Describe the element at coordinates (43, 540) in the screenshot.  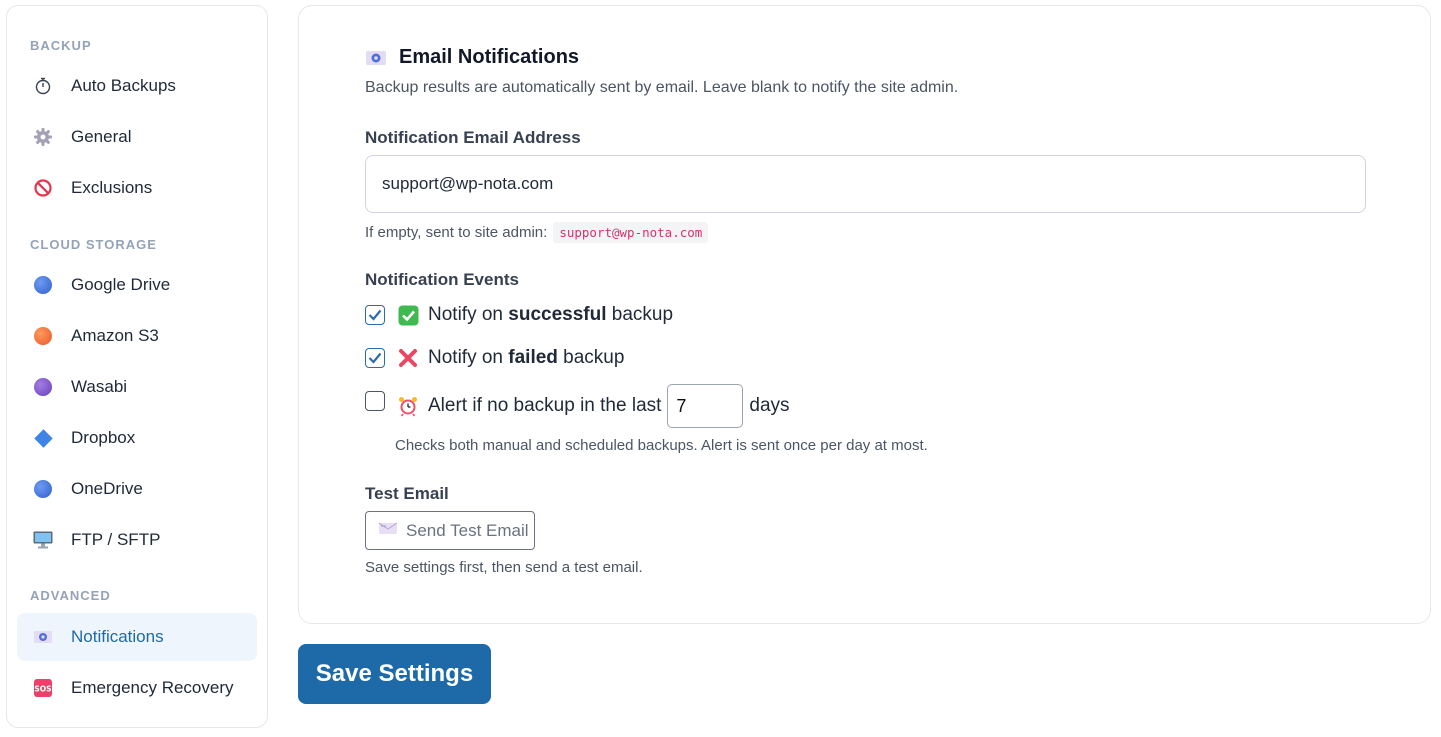
I see `desktop-computer-icon` at that location.